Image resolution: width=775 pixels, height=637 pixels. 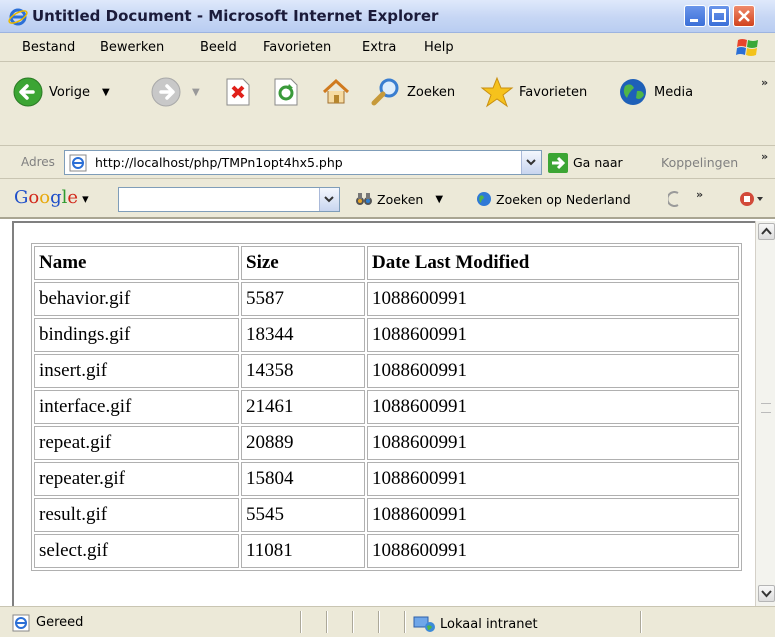 I want to click on back-arrow-icon, so click(x=28, y=92).